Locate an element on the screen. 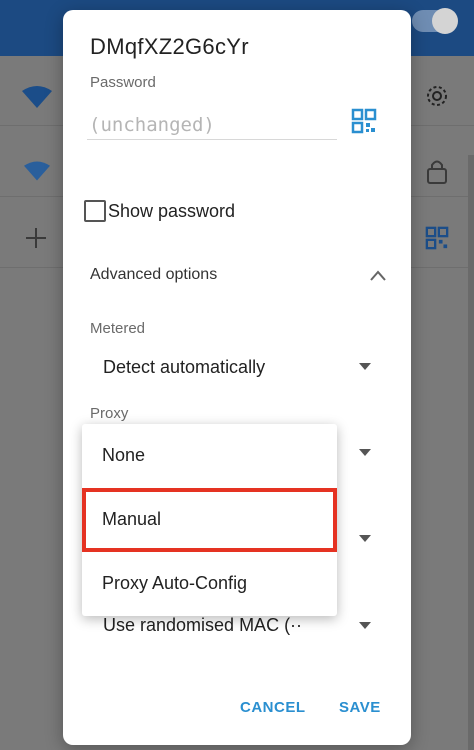 The image size is (474, 750). show-password-label: Show password is located at coordinates (171, 211).